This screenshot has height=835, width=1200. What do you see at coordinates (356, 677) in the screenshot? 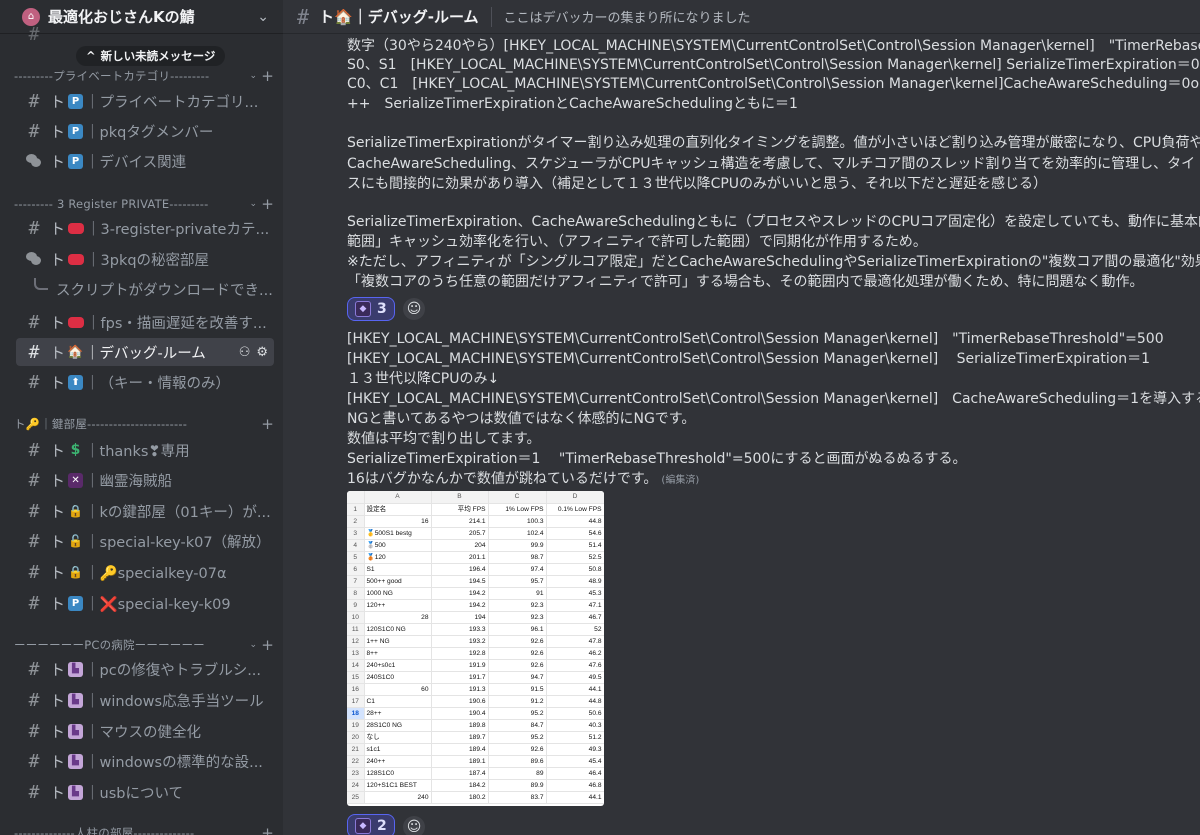
I see `sheet-row-number: 15` at bounding box center [356, 677].